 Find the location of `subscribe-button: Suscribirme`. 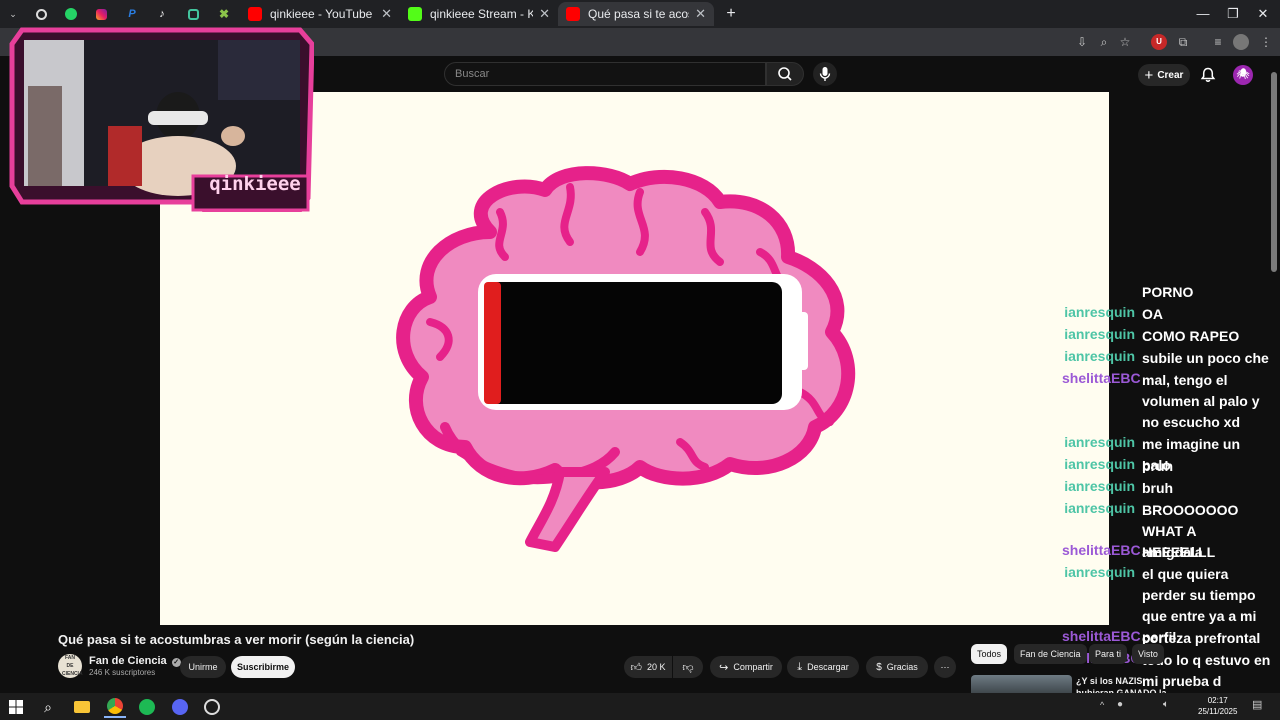

subscribe-button: Suscribirme is located at coordinates (263, 667).